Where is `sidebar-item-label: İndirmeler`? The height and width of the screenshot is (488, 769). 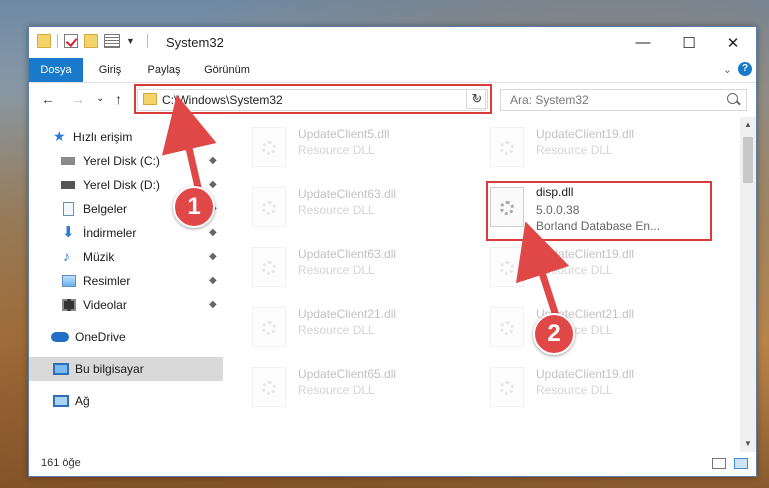 sidebar-item-label: İndirmeler is located at coordinates (110, 233).